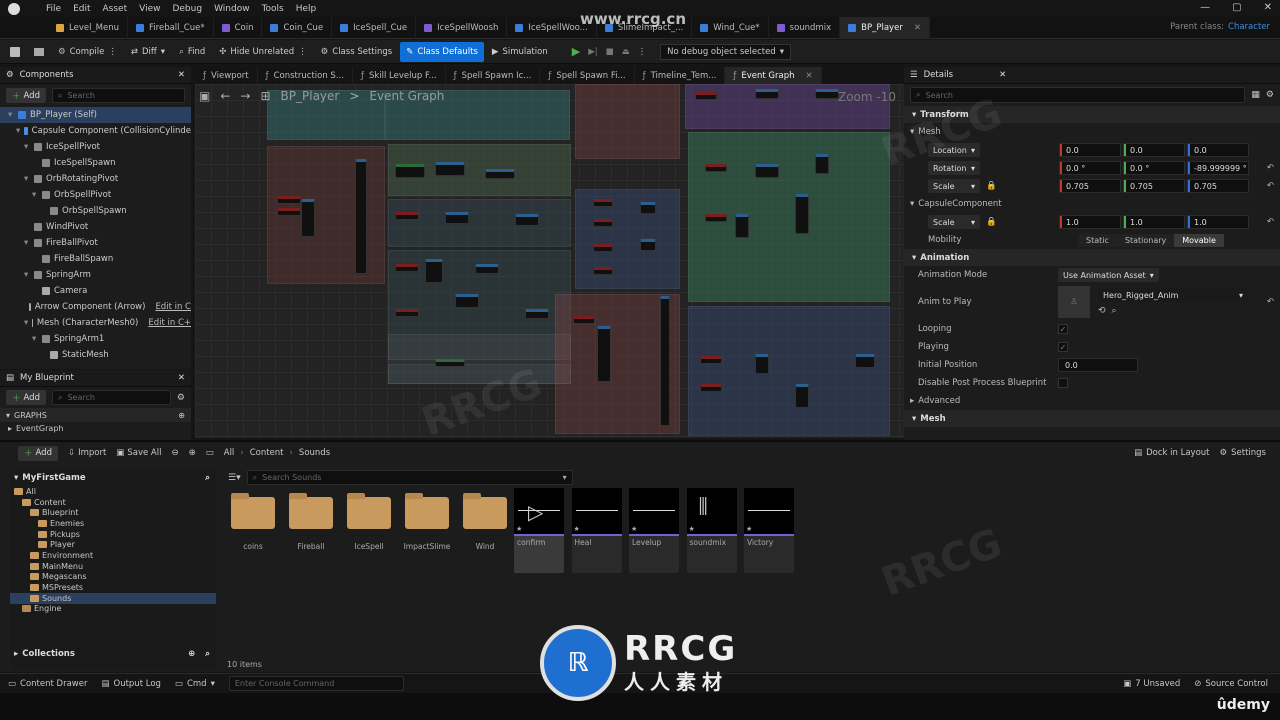  Describe the element at coordinates (95, 259) in the screenshot. I see `component-item: FireBallSpawn` at that location.